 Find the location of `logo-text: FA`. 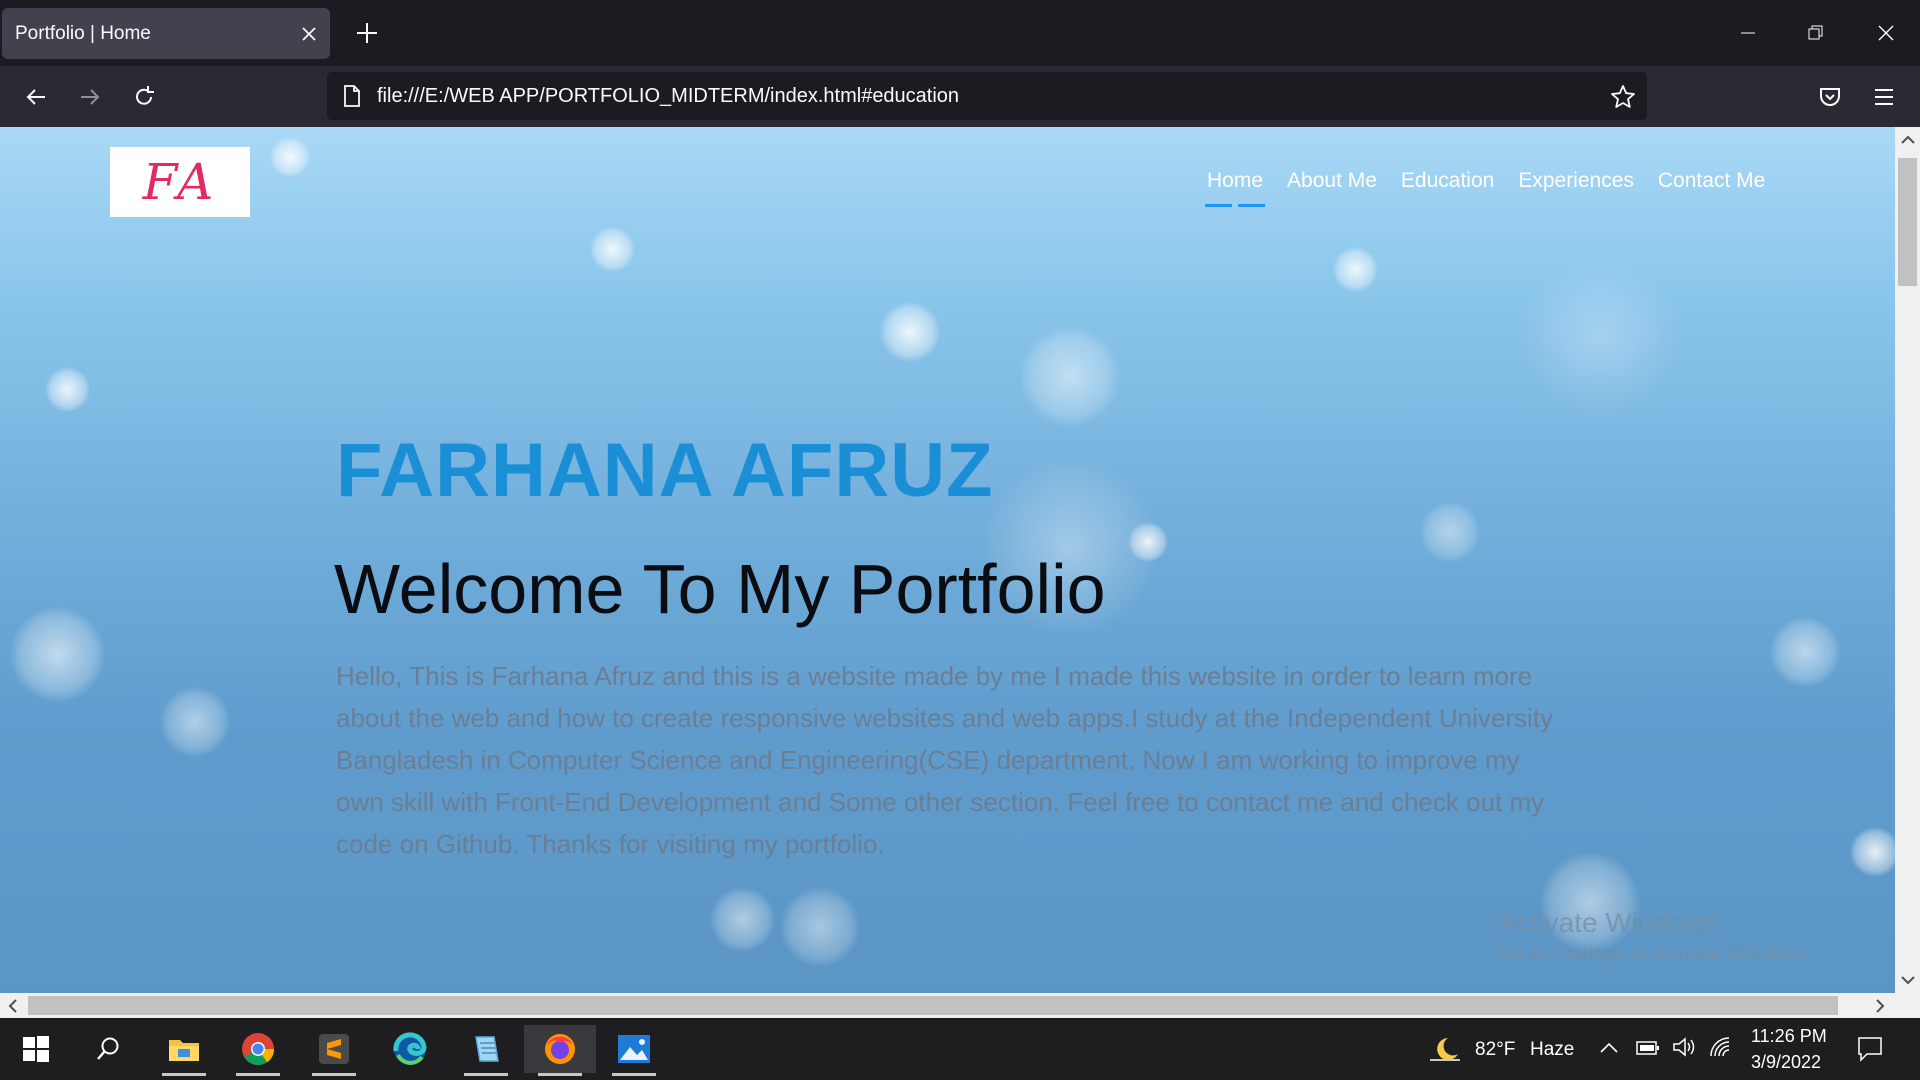

logo-text: FA is located at coordinates (180, 182).